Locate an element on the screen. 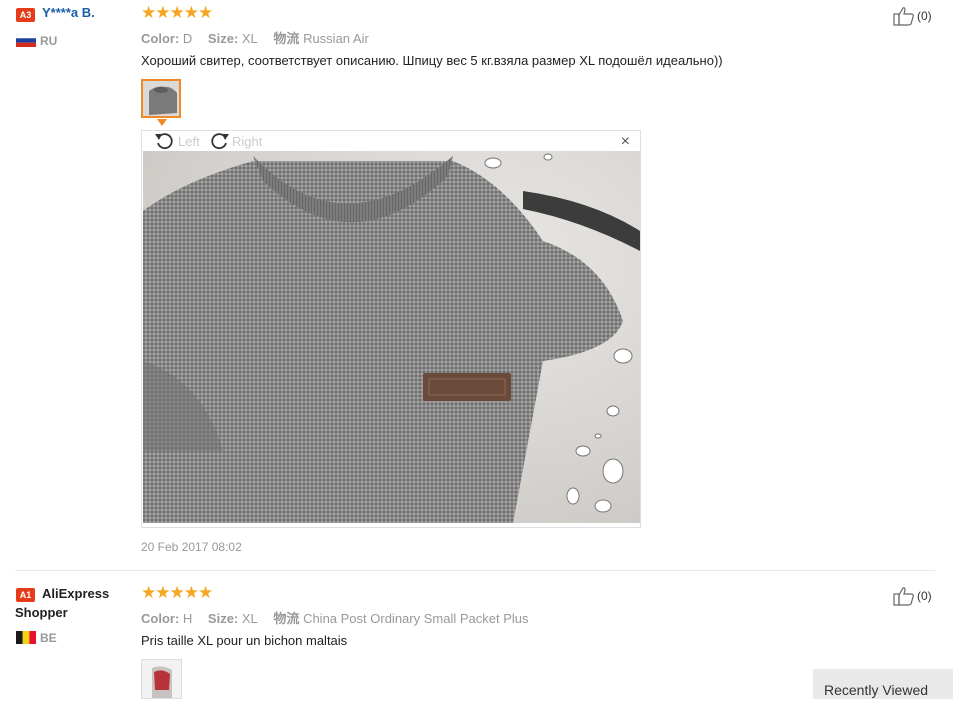 The width and height of the screenshot is (953, 711). sweater-thumbnail-image is located at coordinates (161, 98).